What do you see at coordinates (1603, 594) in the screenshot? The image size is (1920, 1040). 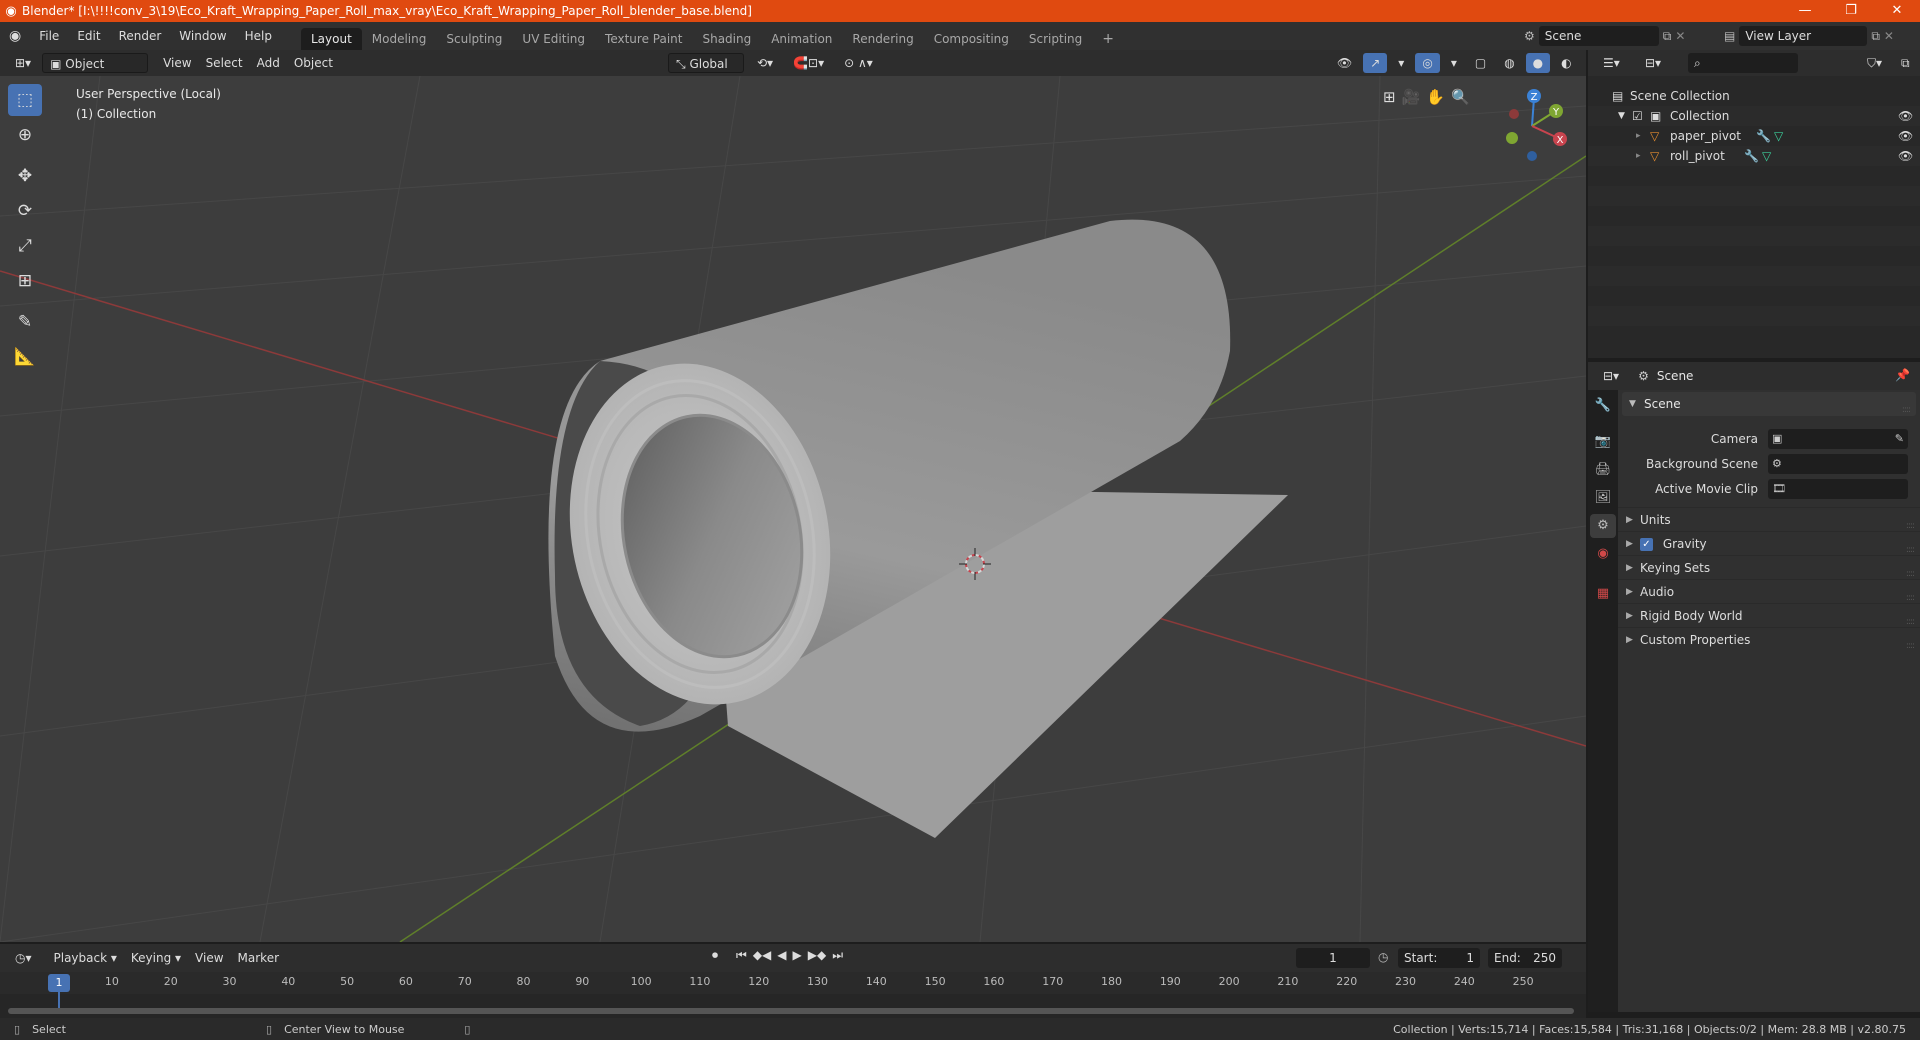 I see `texture-tab-icon: ▦` at bounding box center [1603, 594].